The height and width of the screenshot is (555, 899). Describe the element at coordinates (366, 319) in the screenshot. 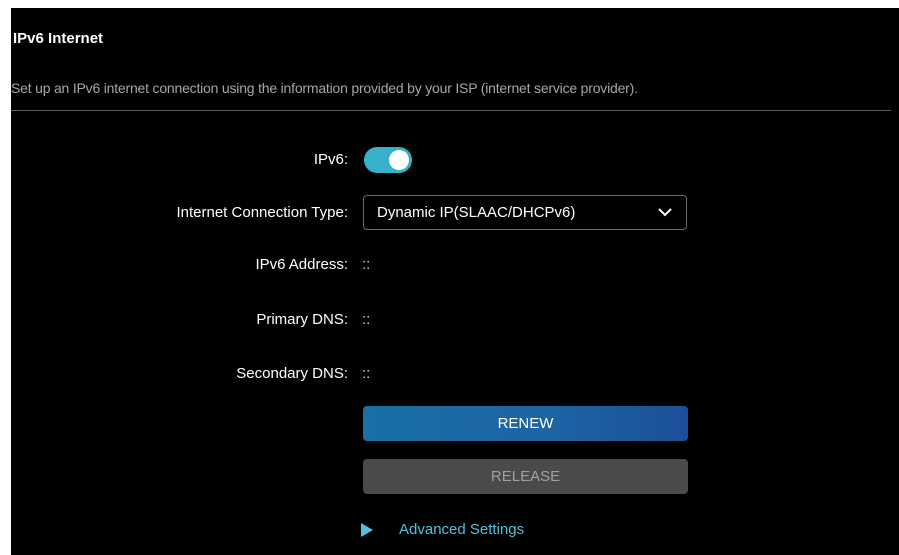

I see `primary-dns-value: ::` at that location.